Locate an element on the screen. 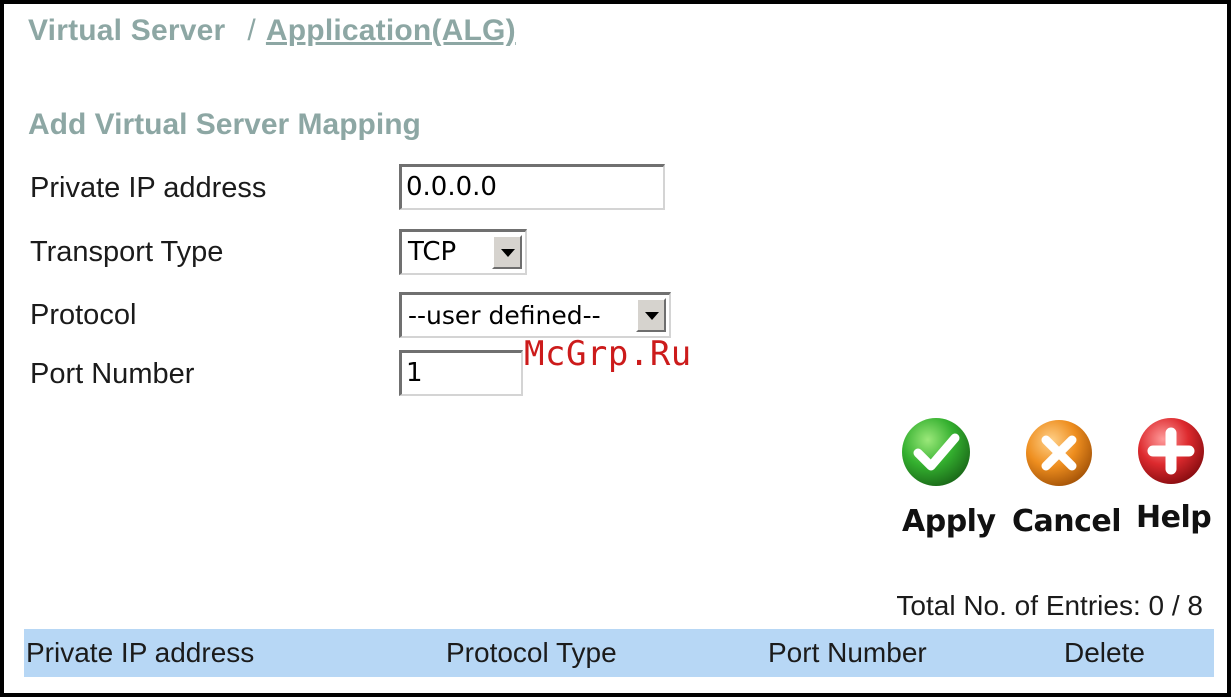 The width and height of the screenshot is (1231, 697). cancel-button: Cancel is located at coordinates (1067, 476).